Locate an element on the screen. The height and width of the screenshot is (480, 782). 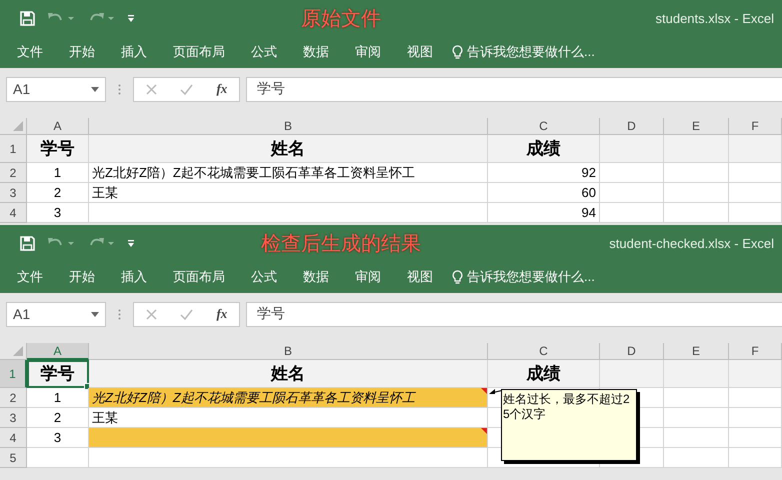
table-cell: 94 is located at coordinates (544, 213).